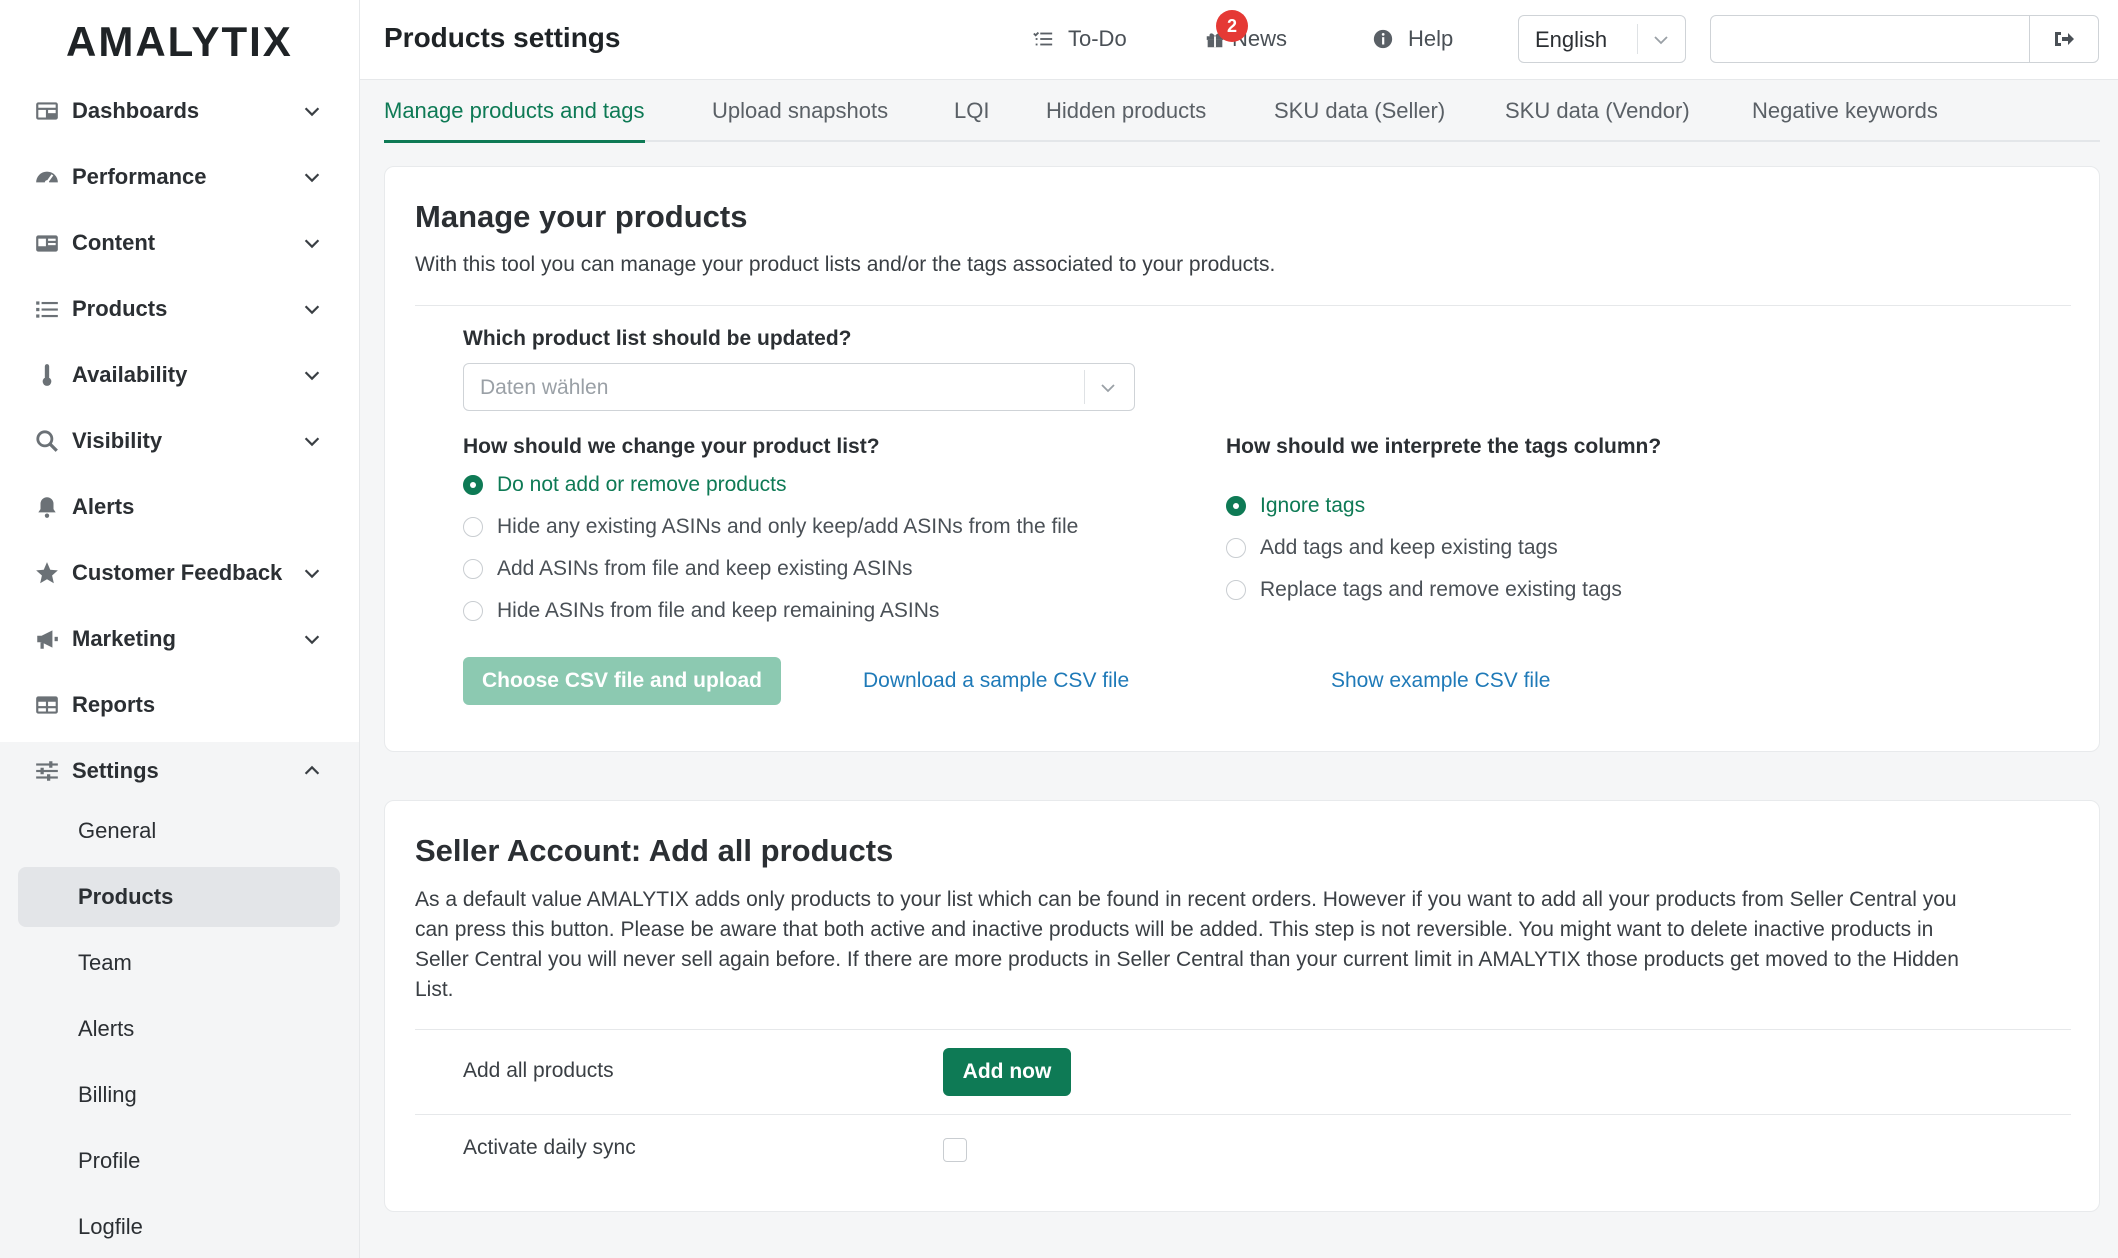  I want to click on sidebar-item-products: Products, so click(179, 309).